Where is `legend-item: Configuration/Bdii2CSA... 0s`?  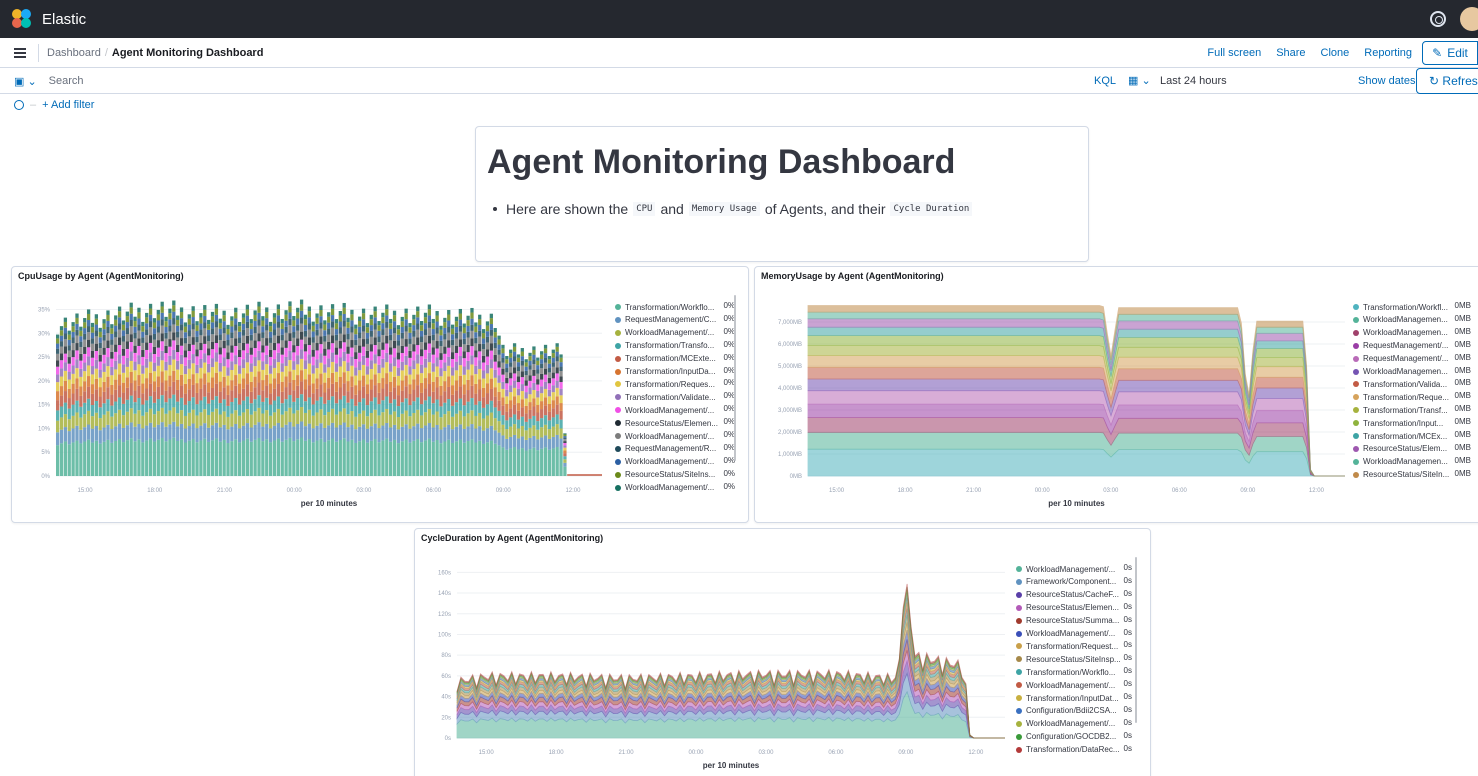 legend-item: Configuration/Bdii2CSA... 0s is located at coordinates (1074, 711).